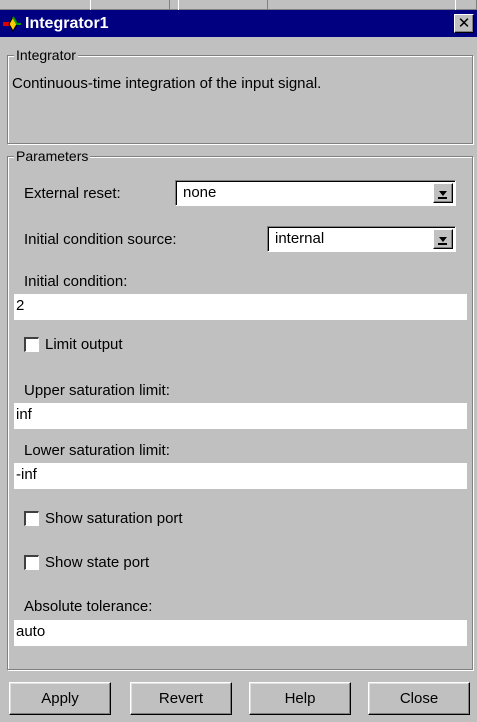 The height and width of the screenshot is (722, 477). What do you see at coordinates (20, 305) in the screenshot?
I see `initial-condition-value: 2` at bounding box center [20, 305].